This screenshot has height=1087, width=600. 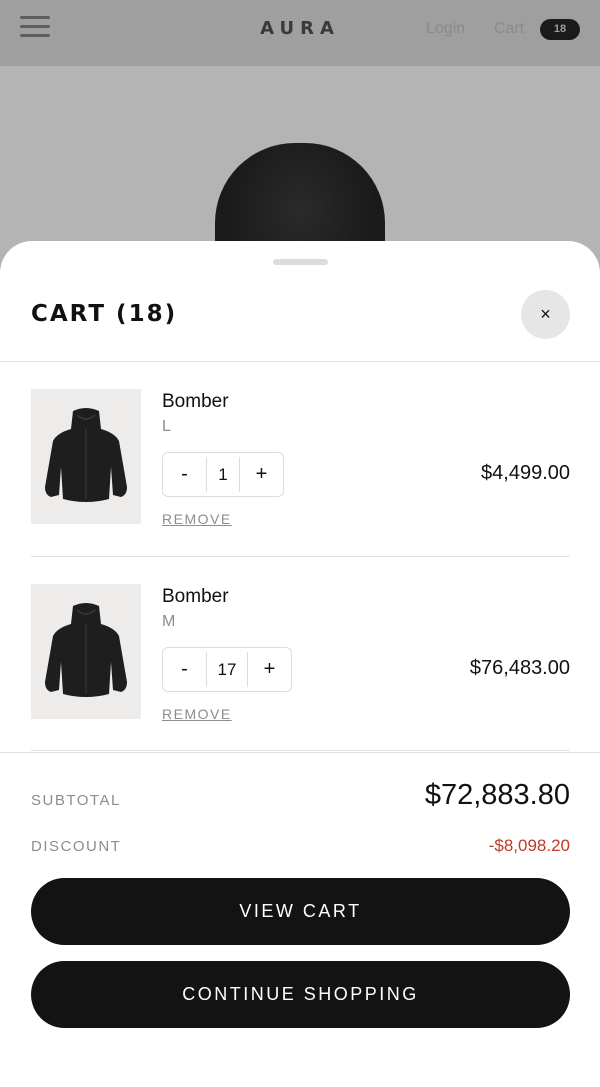 I want to click on discount-value: -$8,098.20, so click(x=529, y=845).